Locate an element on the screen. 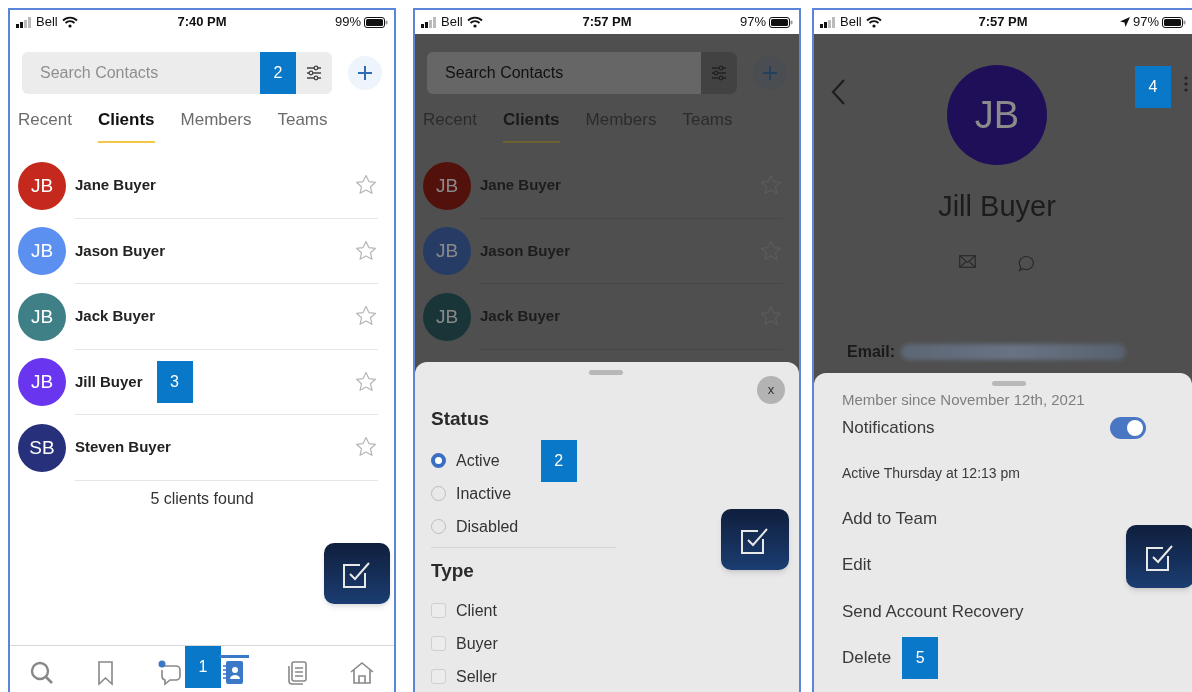  option-label: Disabled is located at coordinates (487, 526).